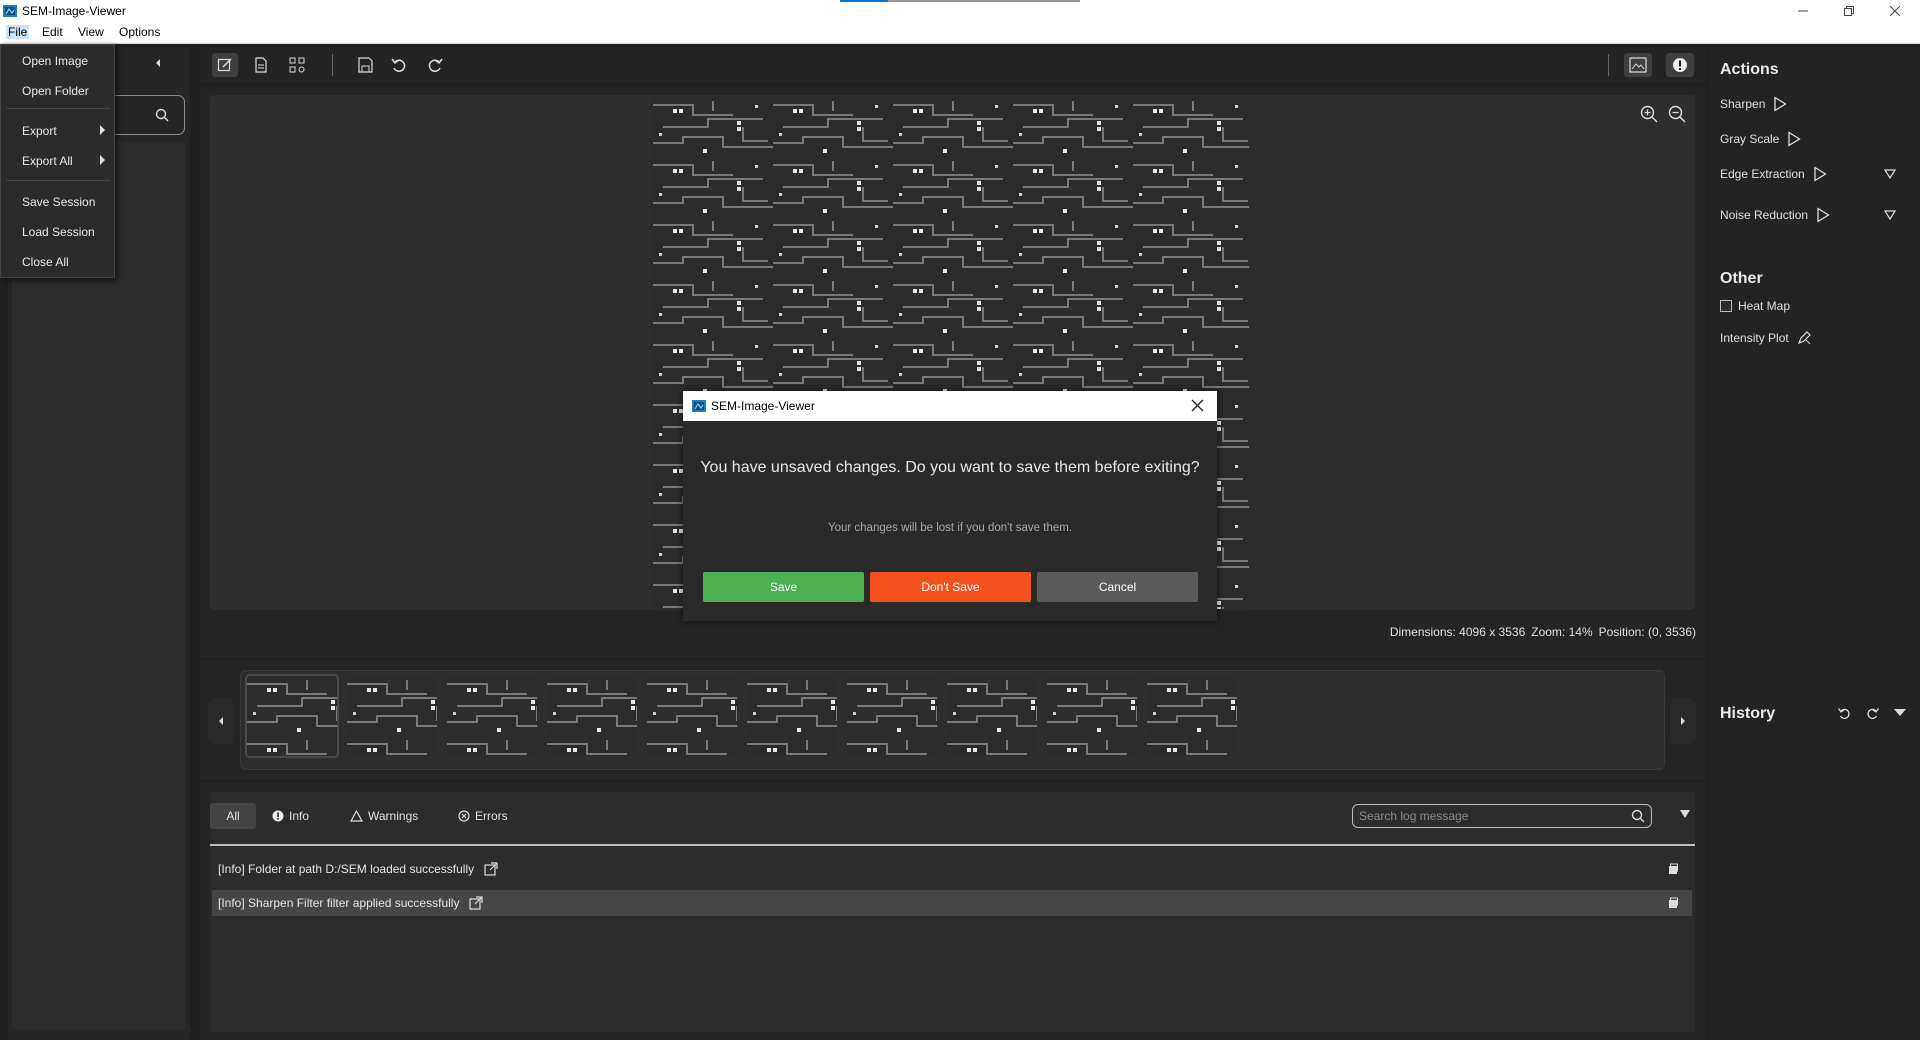  I want to click on image-icon, so click(1638, 65).